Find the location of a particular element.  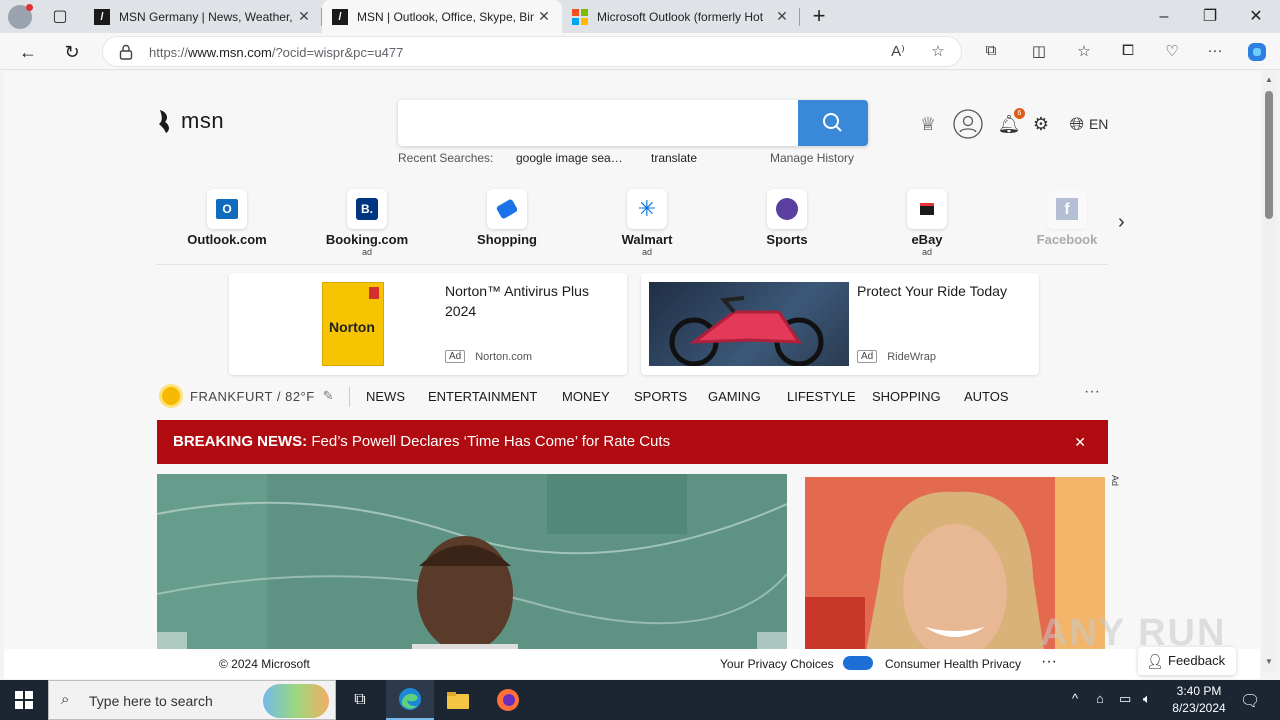

nav-lifestyle: LIFESTYLE is located at coordinates (821, 396).